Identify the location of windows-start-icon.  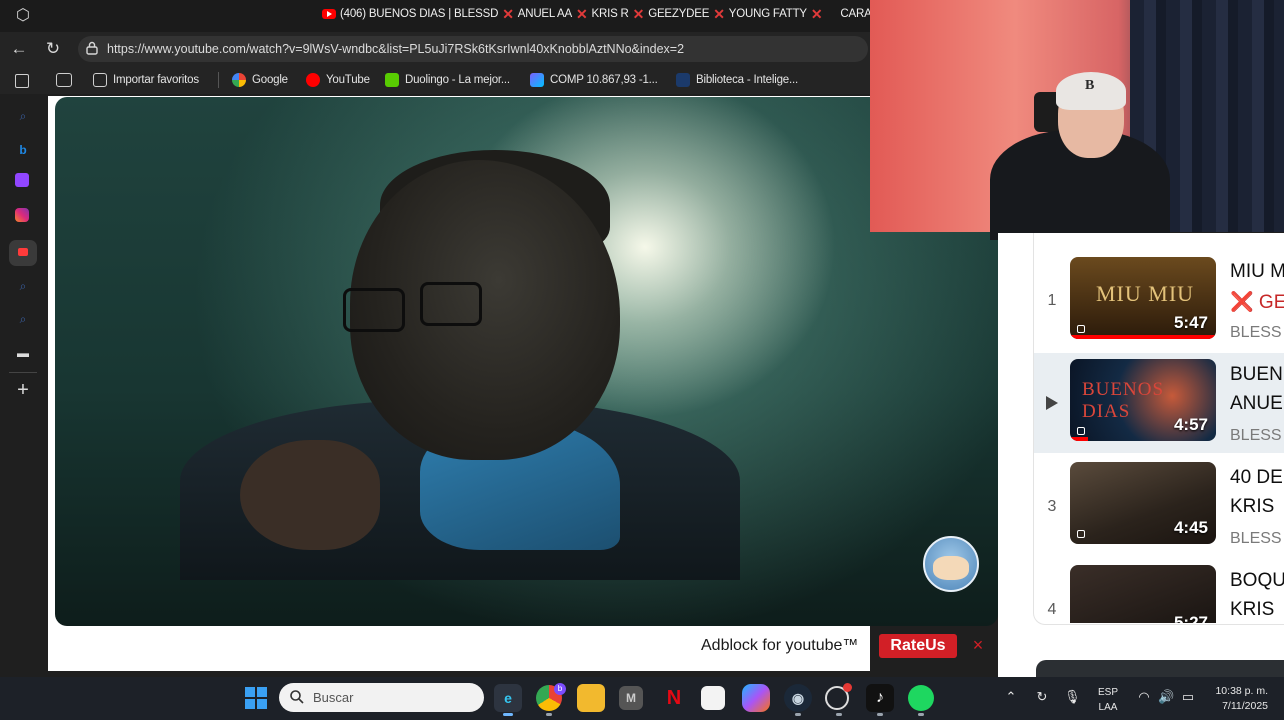
(256, 698).